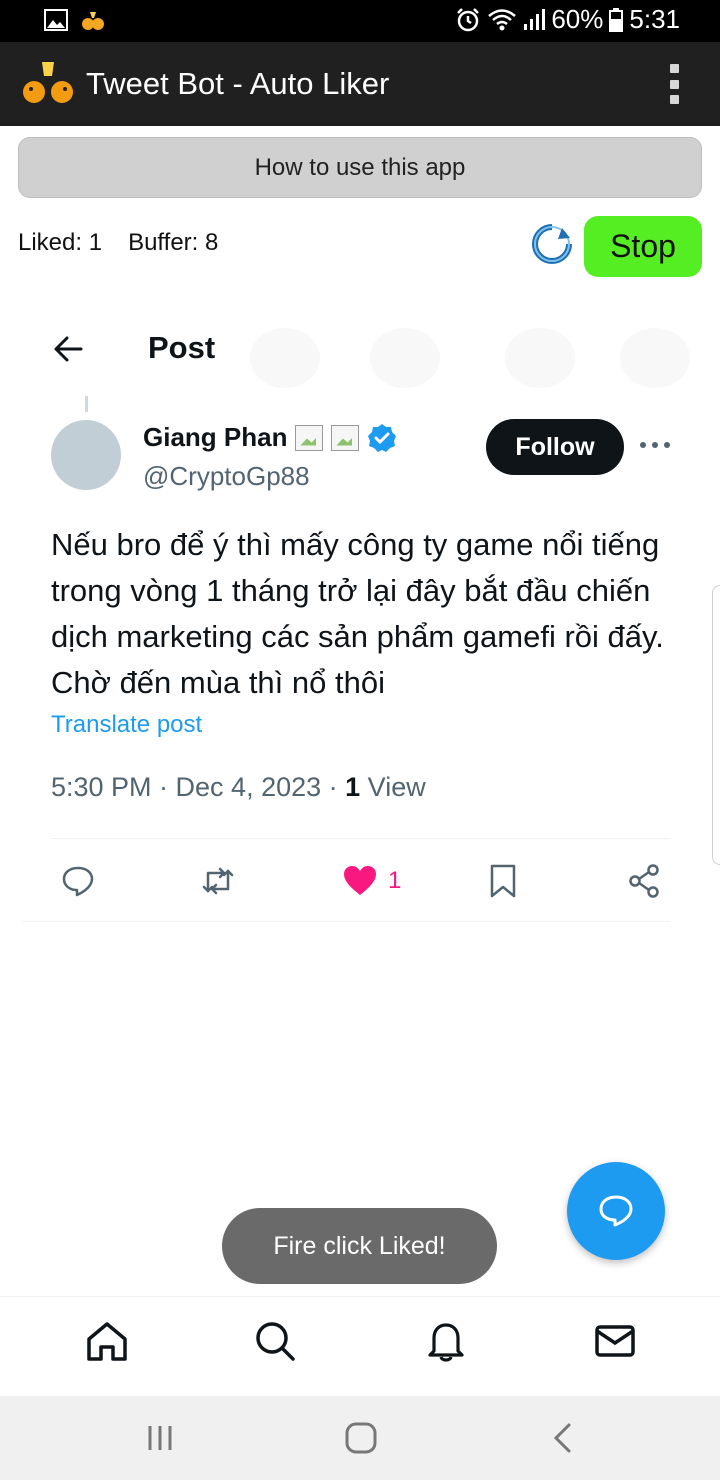  Describe the element at coordinates (446, 1341) in the screenshot. I see `notifications-icon` at that location.